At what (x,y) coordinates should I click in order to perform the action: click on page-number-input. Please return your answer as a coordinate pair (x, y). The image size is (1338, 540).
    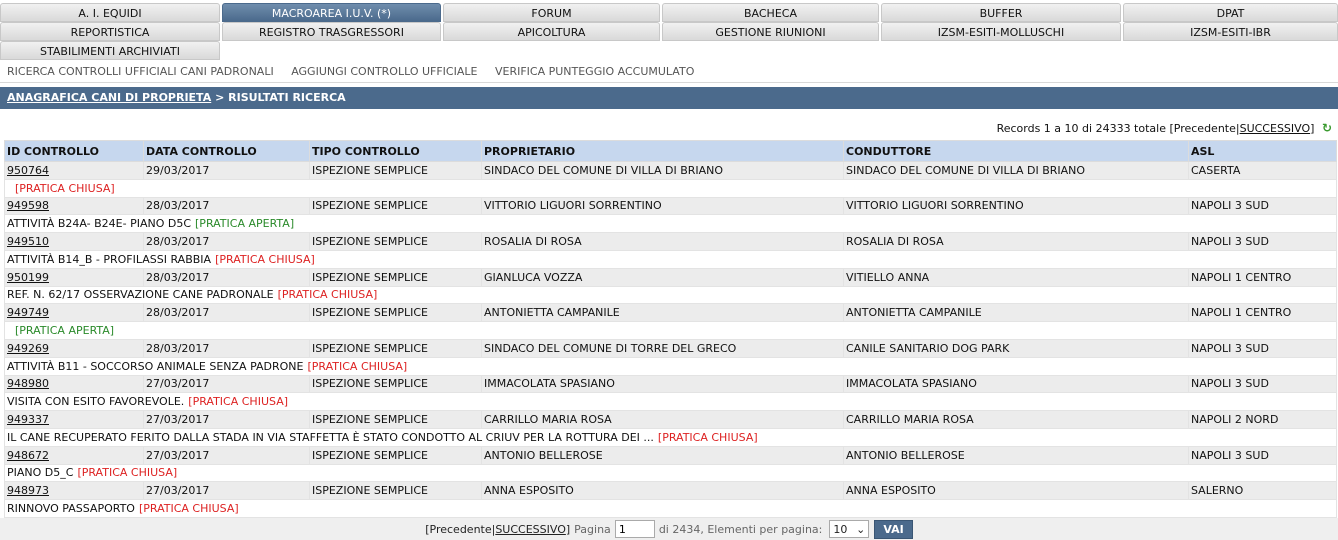
    Looking at the image, I should click on (634, 529).